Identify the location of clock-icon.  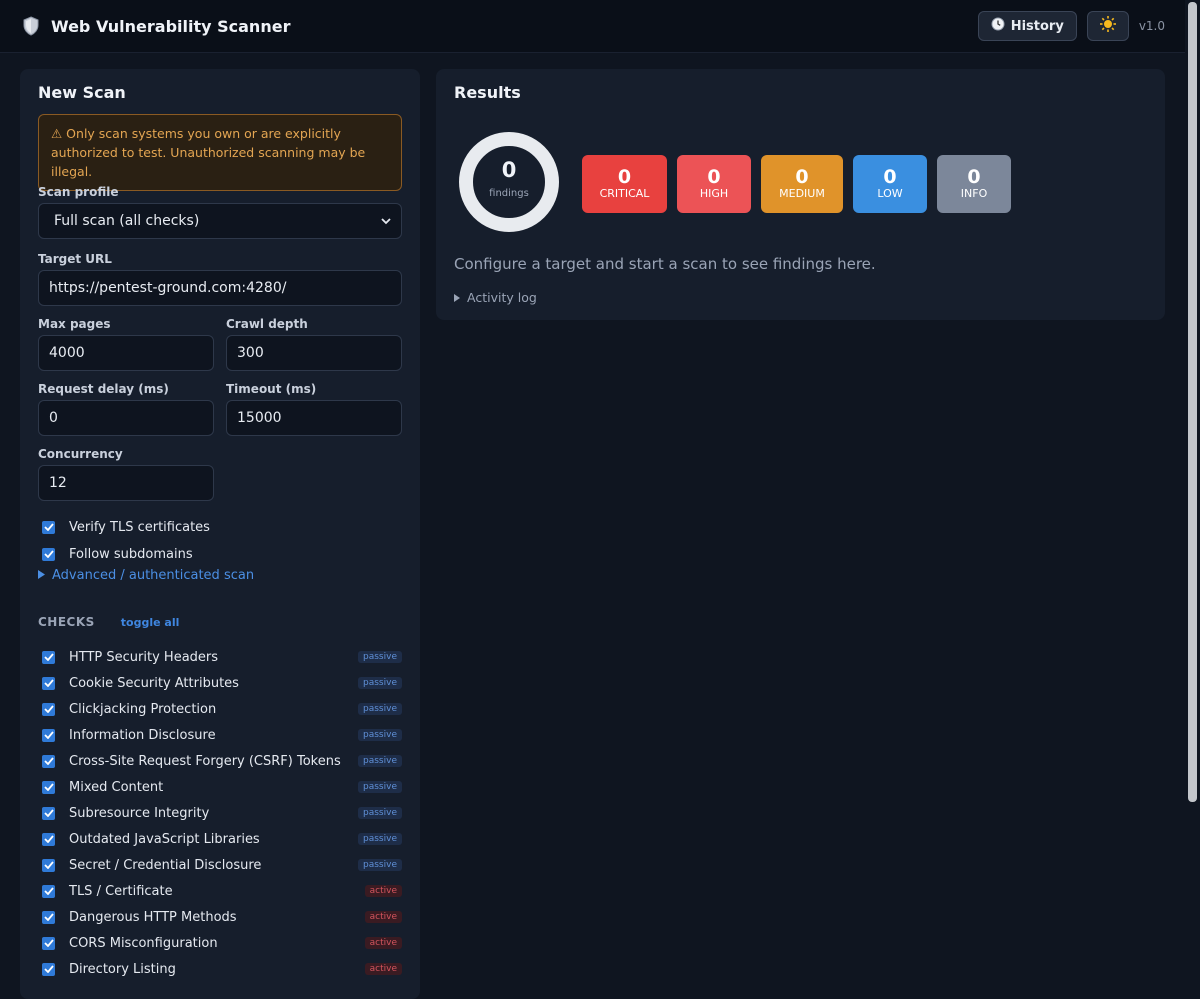
(998, 26).